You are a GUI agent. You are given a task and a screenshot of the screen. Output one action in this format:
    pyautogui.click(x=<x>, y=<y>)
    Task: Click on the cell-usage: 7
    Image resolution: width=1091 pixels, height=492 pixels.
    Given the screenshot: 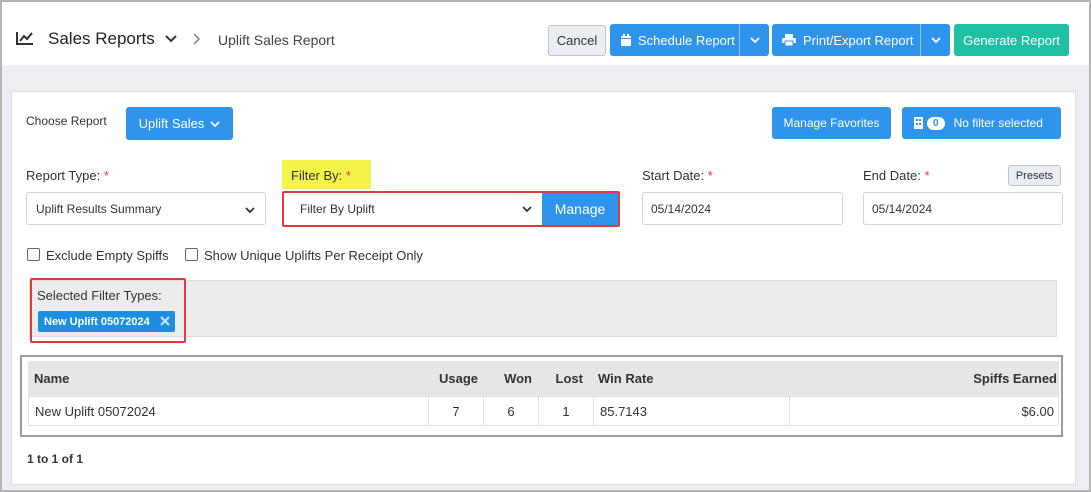 What is the action you would take?
    pyautogui.click(x=456, y=411)
    